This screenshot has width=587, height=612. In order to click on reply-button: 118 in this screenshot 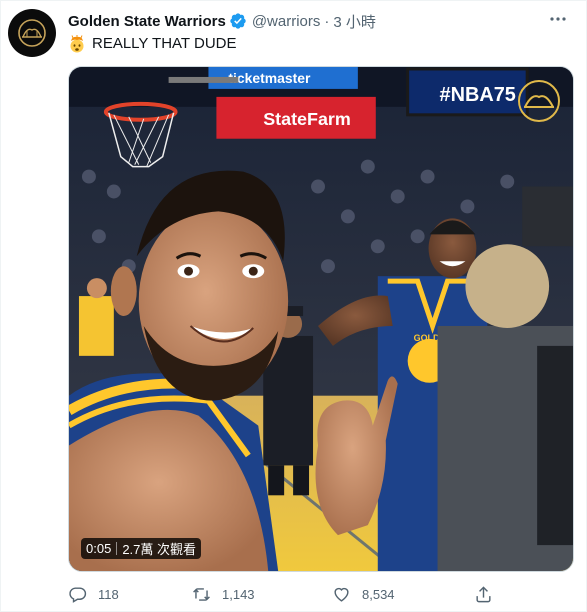, I will do `click(93, 594)`.